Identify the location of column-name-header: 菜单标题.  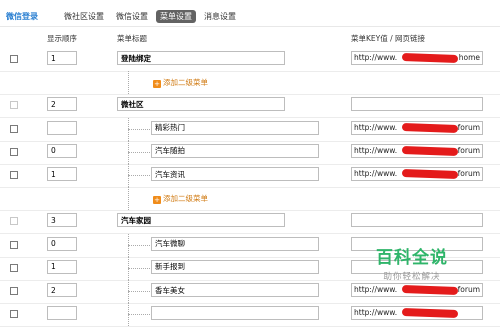
(132, 38).